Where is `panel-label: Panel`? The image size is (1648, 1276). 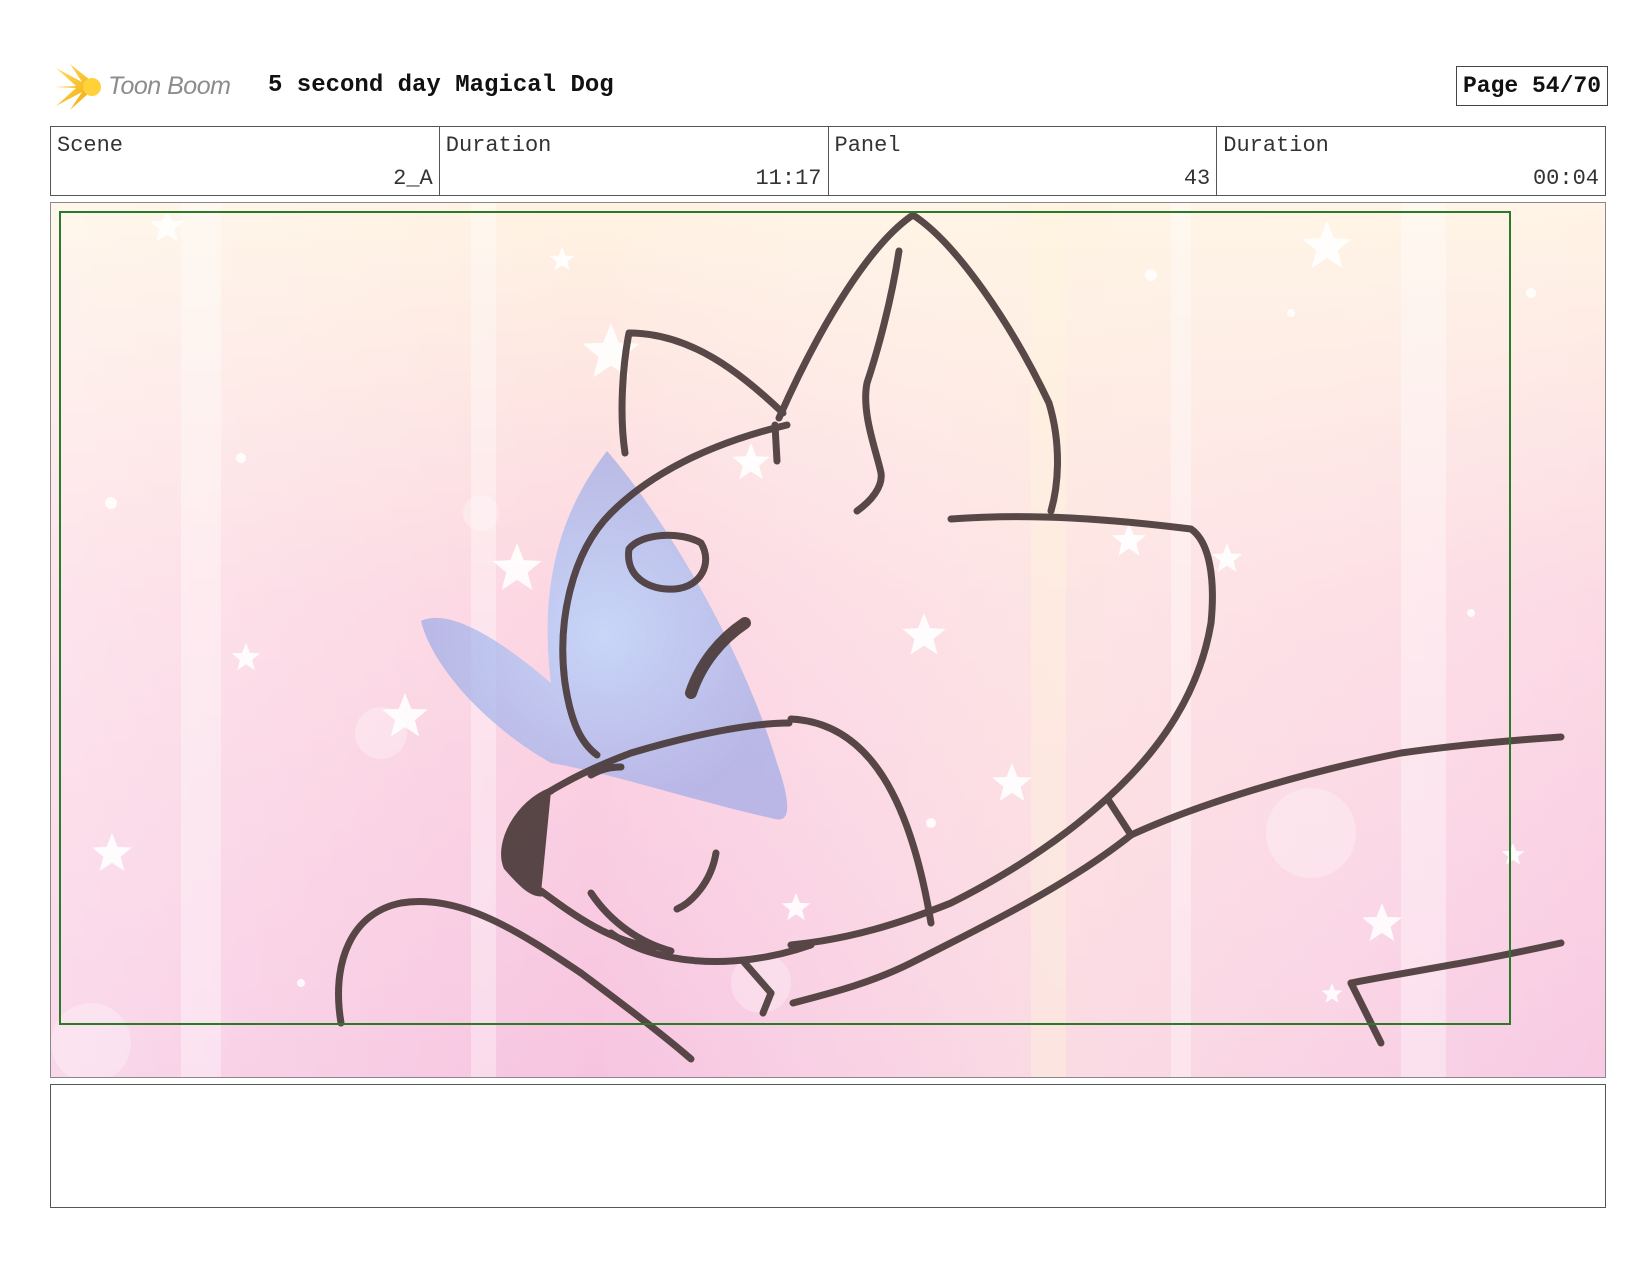 panel-label: Panel is located at coordinates (867, 145).